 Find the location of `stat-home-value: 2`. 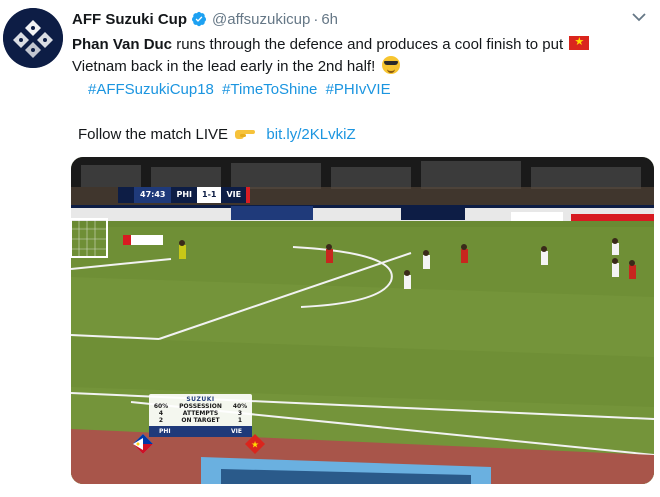

stat-home-value: 2 is located at coordinates (161, 420).